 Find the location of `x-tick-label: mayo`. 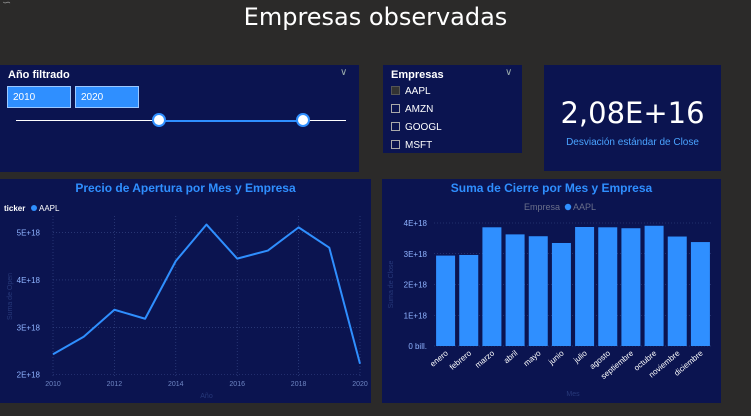

x-tick-label: mayo is located at coordinates (532, 358).